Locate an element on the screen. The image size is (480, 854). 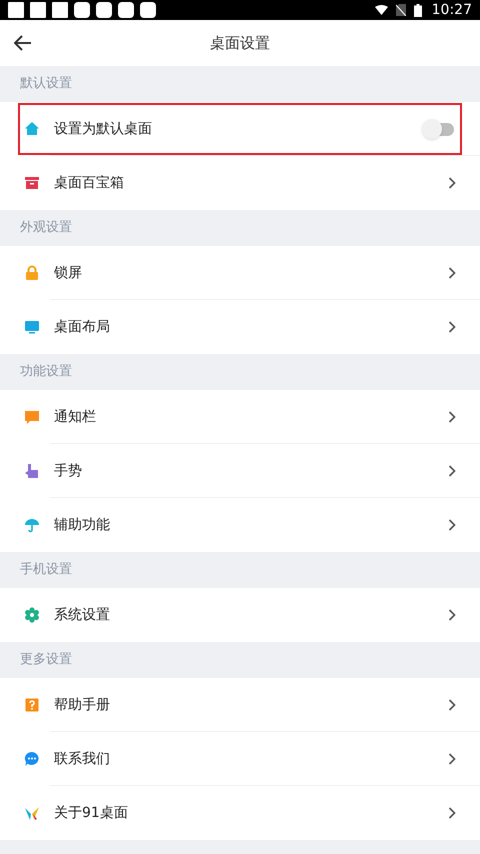
row-label: 关于91桌面 is located at coordinates (91, 813).